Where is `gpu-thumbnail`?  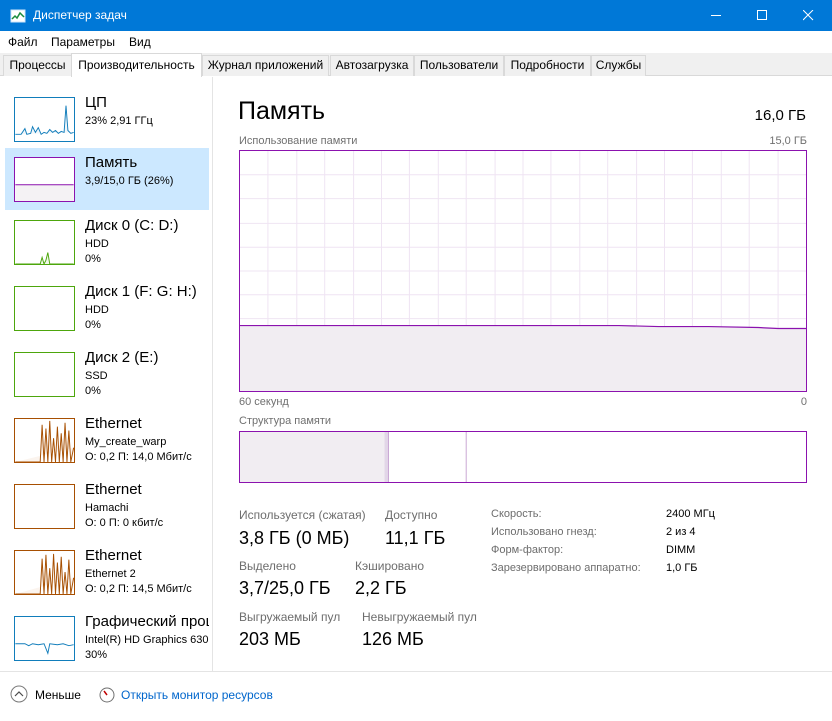 gpu-thumbnail is located at coordinates (44, 638).